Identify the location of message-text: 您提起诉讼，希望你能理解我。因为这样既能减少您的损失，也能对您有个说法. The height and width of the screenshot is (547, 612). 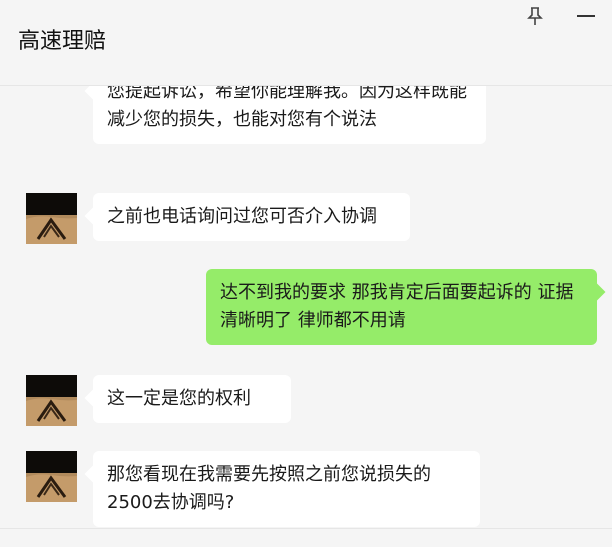
(287, 108).